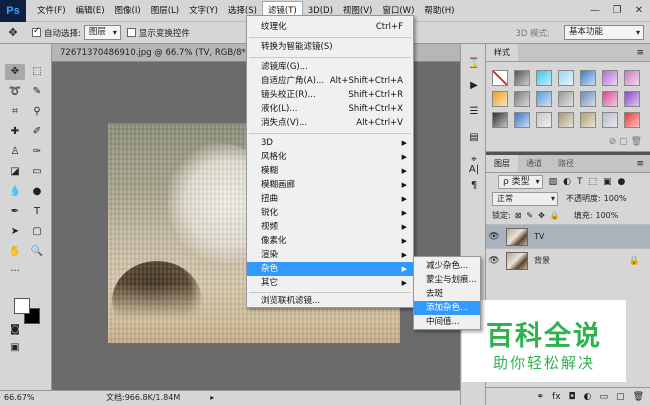 The width and height of the screenshot is (650, 405). Describe the element at coordinates (128, 11) in the screenshot. I see `menu-image: 图像(I)` at that location.